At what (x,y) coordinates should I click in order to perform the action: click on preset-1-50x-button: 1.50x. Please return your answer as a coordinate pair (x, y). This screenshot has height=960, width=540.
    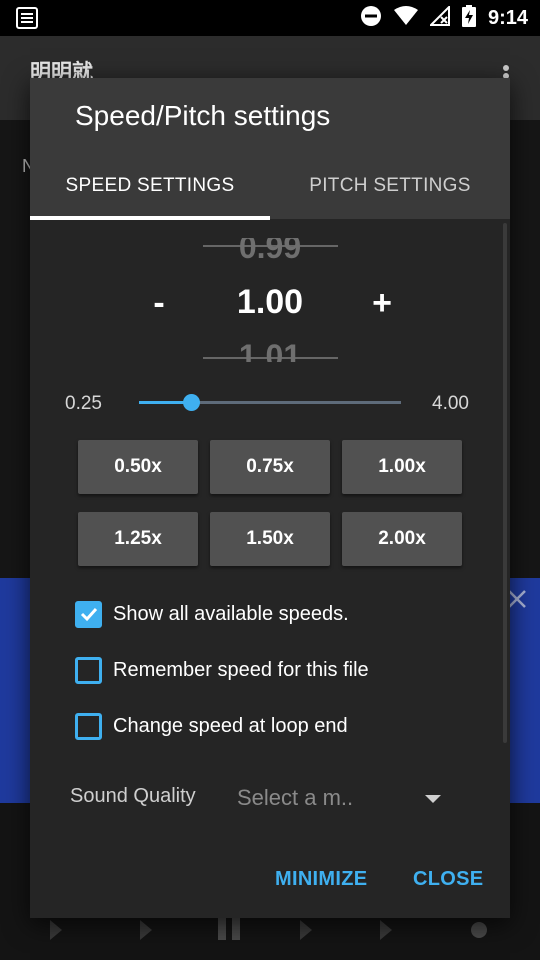
    Looking at the image, I should click on (270, 539).